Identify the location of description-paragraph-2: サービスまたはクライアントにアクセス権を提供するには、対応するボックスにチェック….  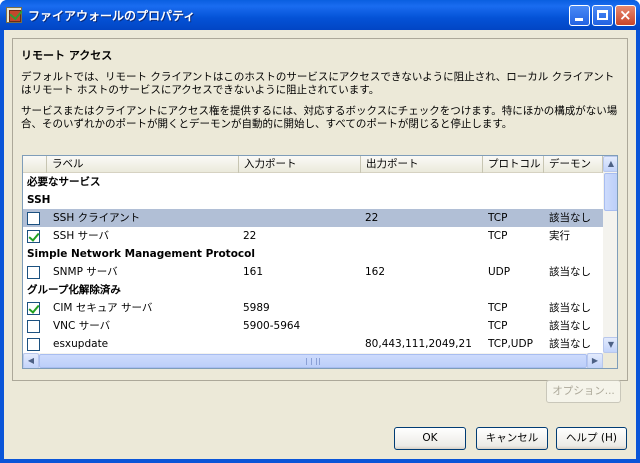
(319, 117).